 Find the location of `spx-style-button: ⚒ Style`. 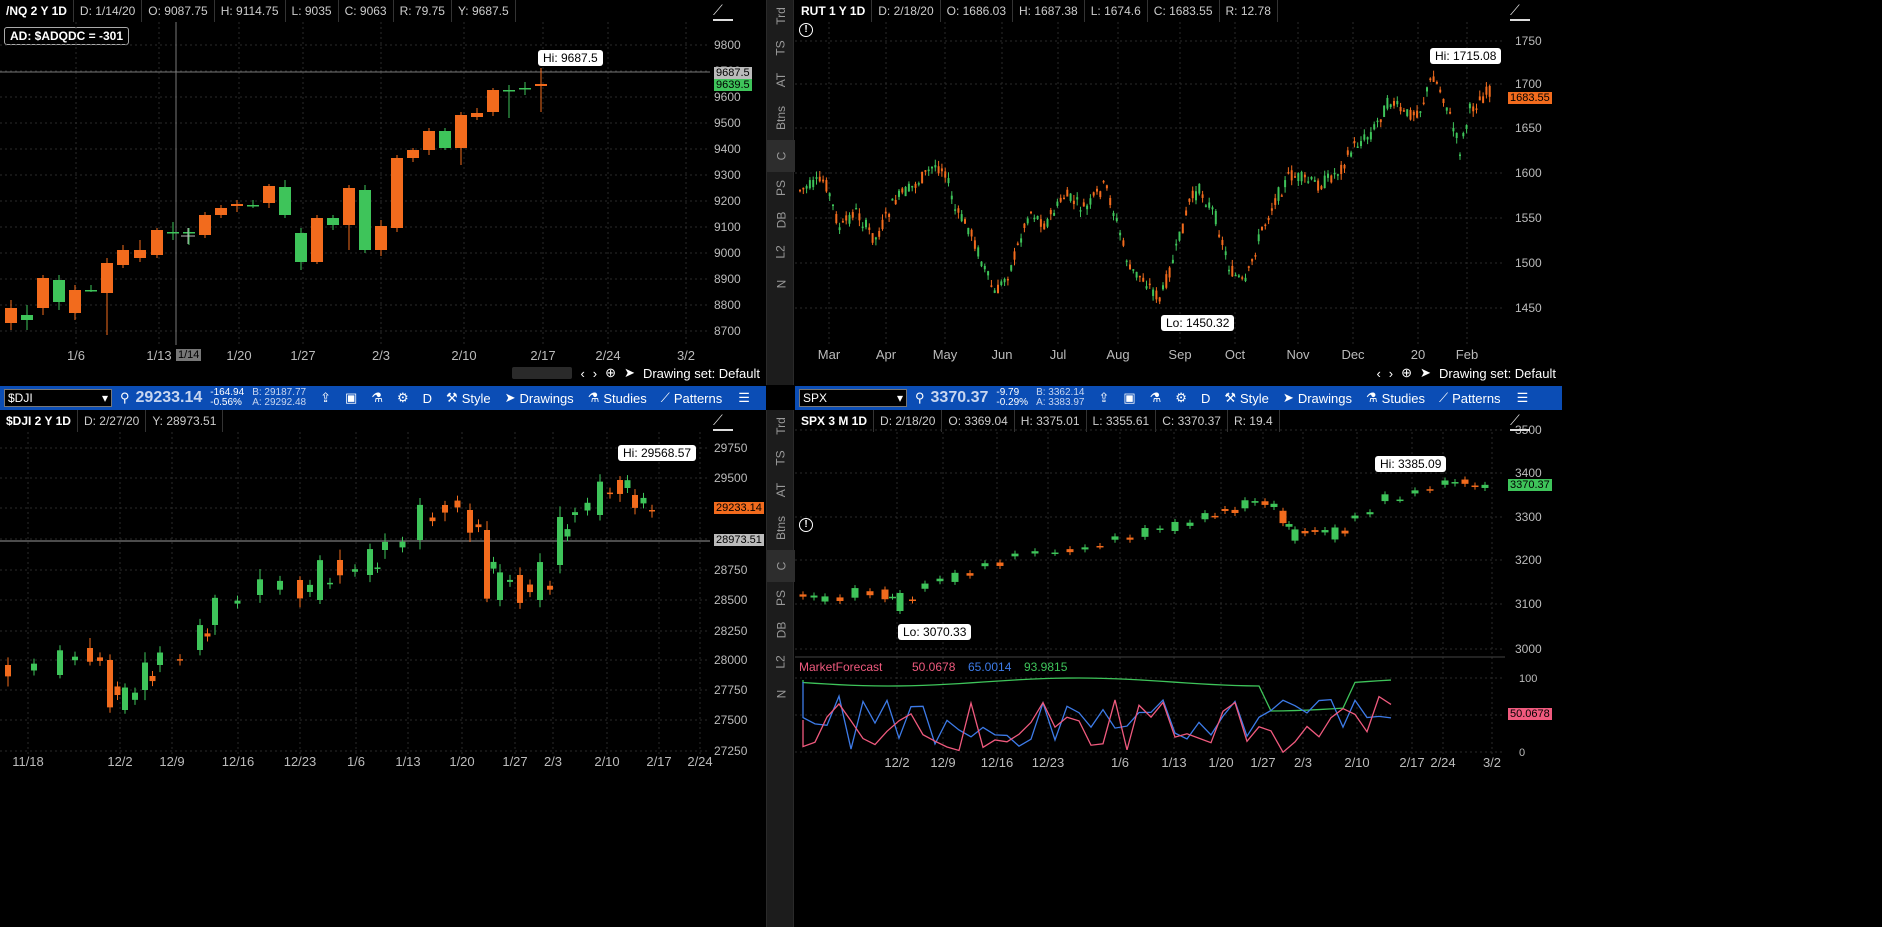

spx-style-button: ⚒ Style is located at coordinates (1246, 398).